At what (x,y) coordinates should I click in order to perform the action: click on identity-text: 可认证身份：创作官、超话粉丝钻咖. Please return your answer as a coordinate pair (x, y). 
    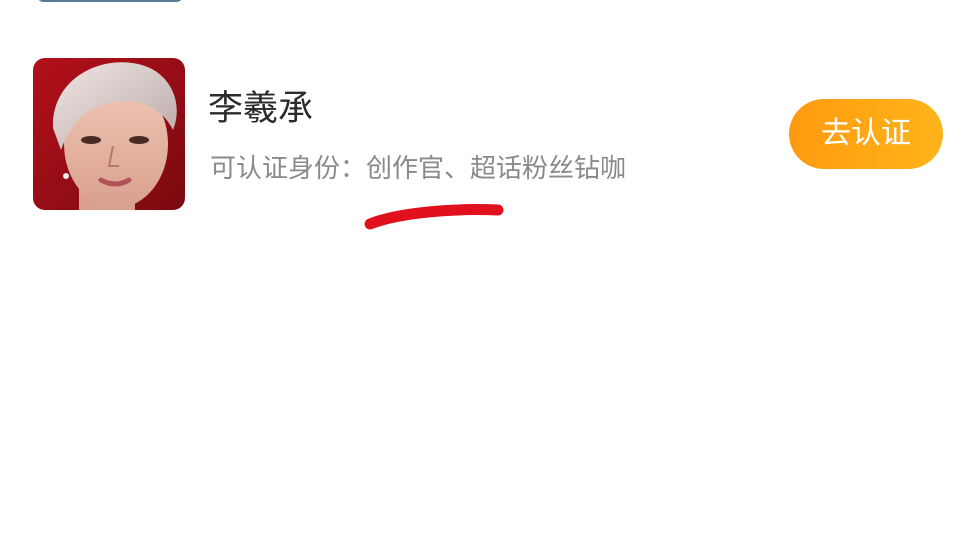
    Looking at the image, I should click on (418, 169).